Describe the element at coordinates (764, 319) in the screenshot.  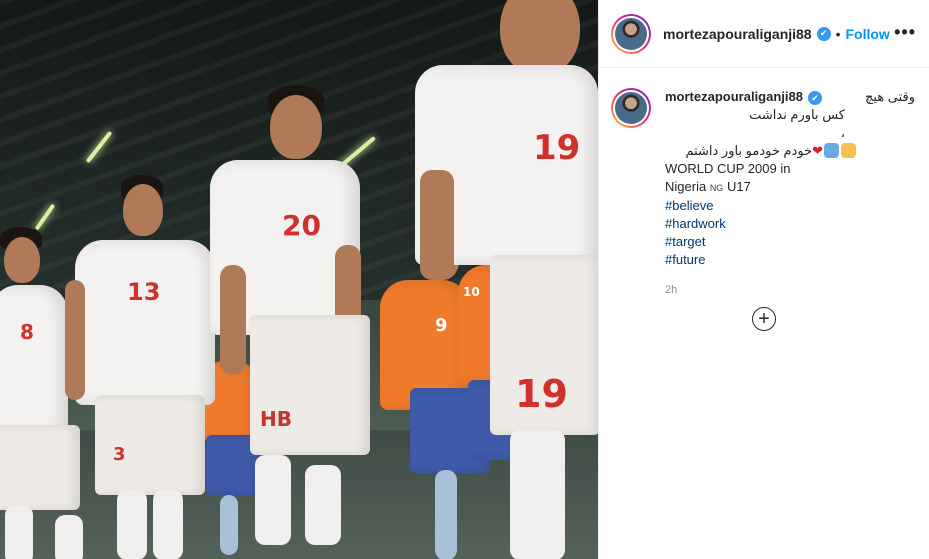
I see `load-more-comments-icon: +` at that location.